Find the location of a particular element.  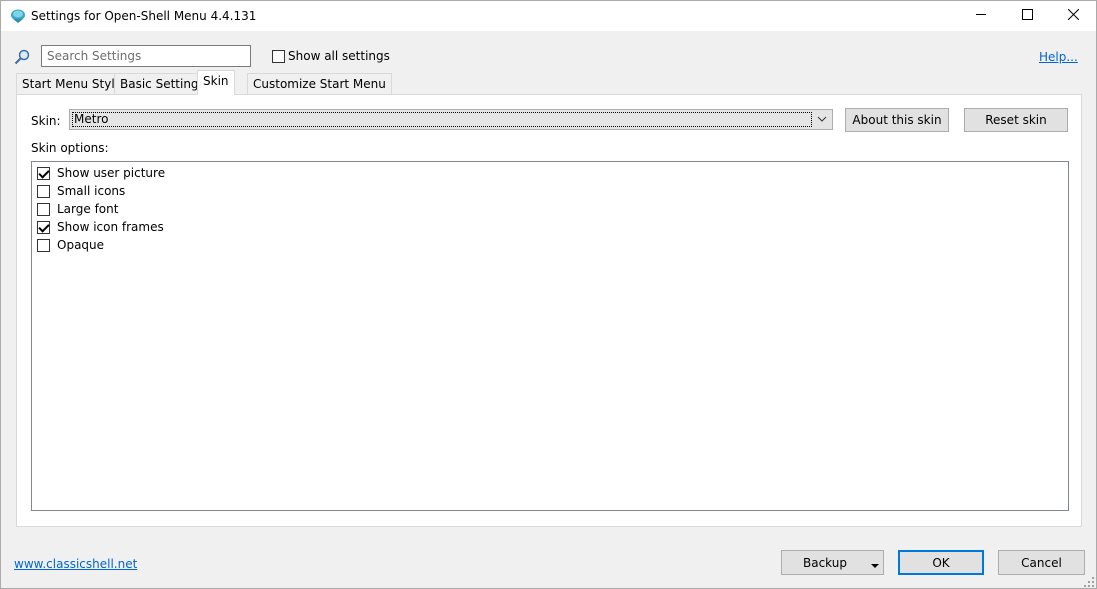

show-all-checkbox is located at coordinates (278, 56).